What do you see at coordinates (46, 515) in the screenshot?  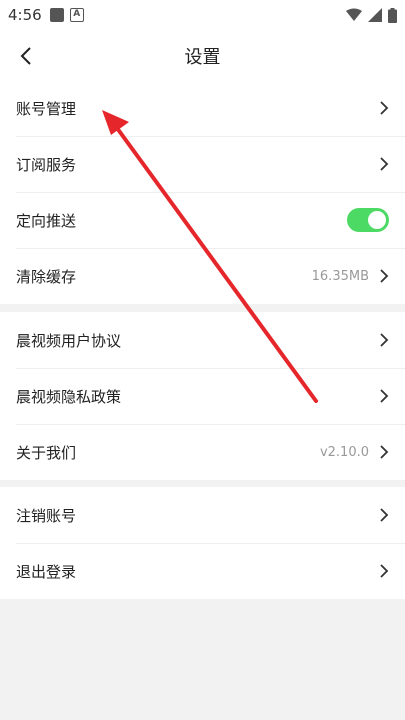 I see `item-label: 注销账号` at bounding box center [46, 515].